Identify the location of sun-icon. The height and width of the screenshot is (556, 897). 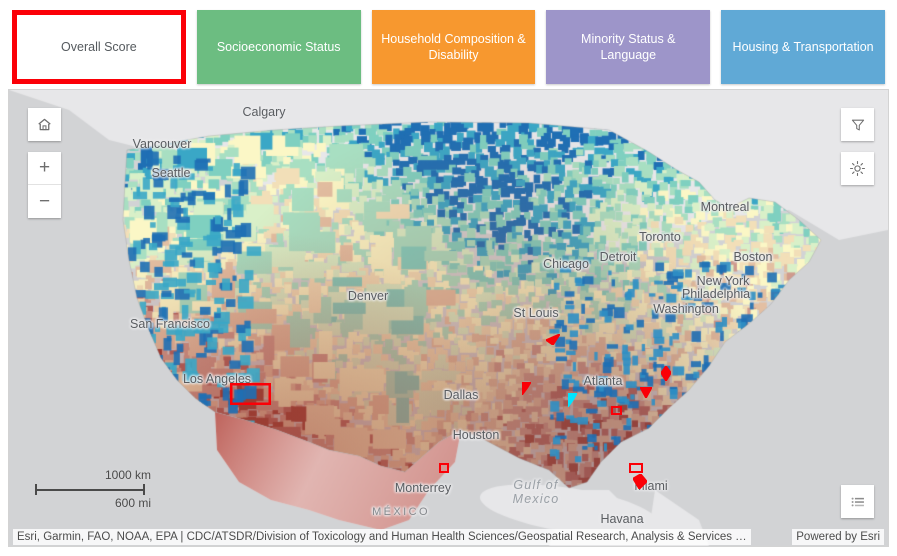
(857, 168).